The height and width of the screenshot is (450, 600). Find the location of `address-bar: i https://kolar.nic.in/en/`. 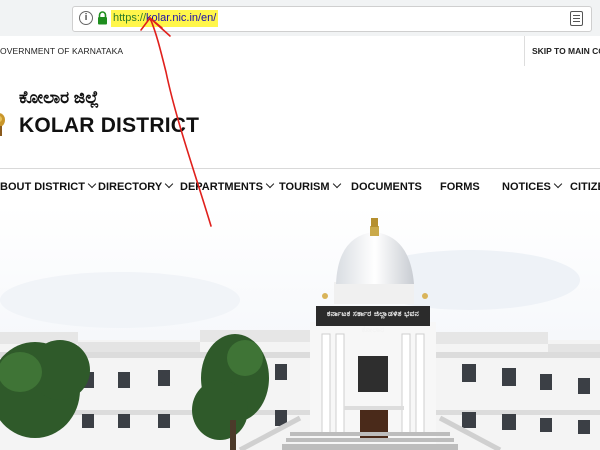

address-bar: i https://kolar.nic.in/en/ is located at coordinates (332, 19).